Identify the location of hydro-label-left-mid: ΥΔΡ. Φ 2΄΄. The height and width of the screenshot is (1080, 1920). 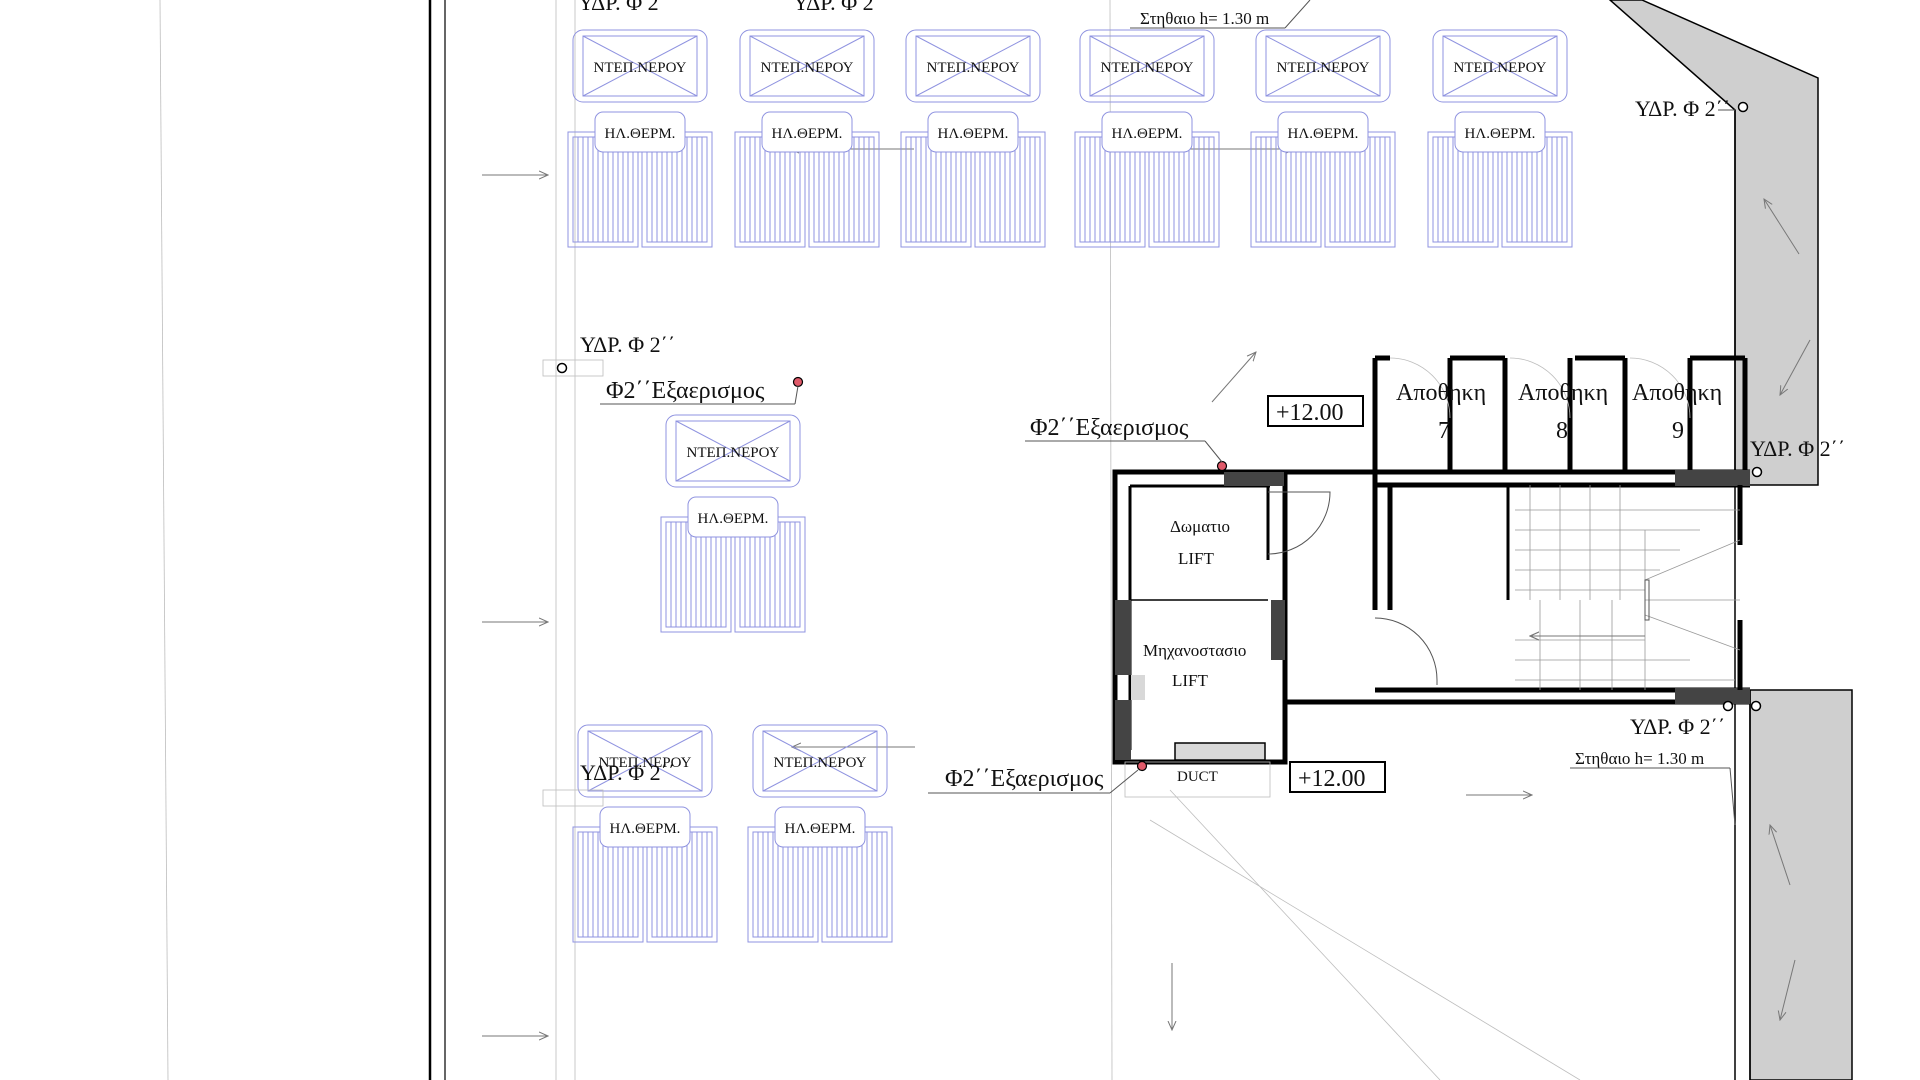
(627, 344).